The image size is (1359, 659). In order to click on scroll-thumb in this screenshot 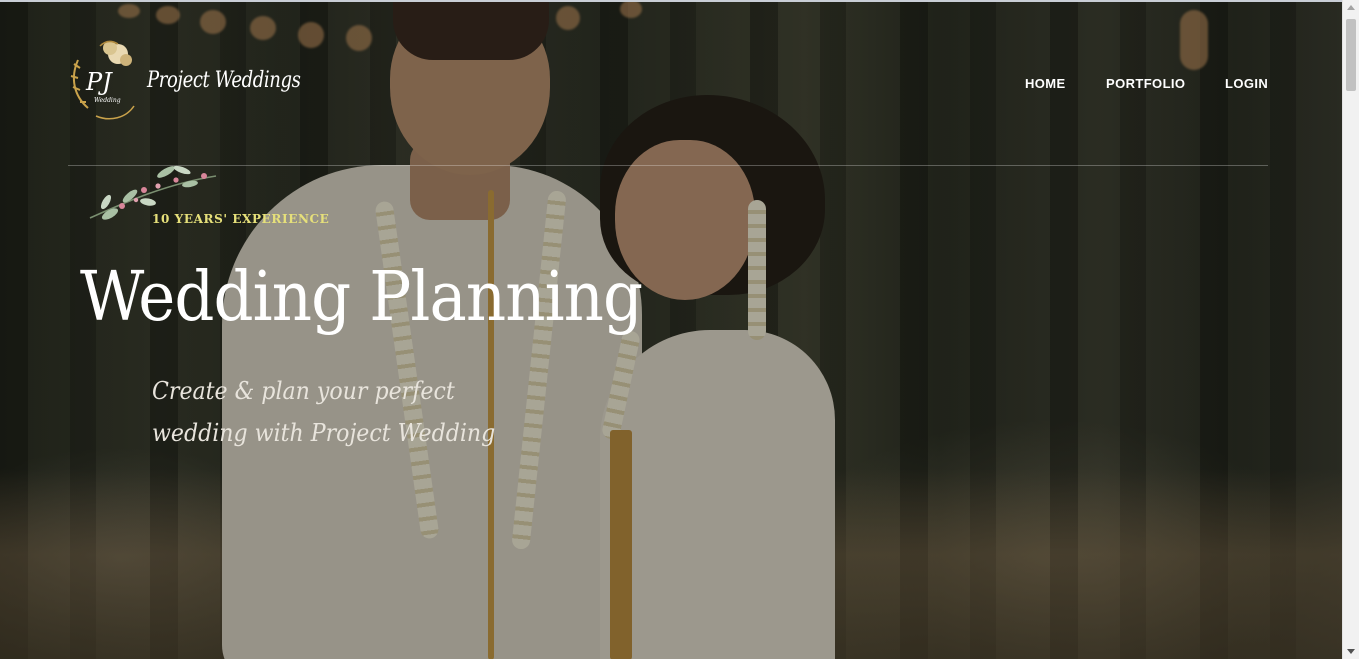, I will do `click(1351, 55)`.